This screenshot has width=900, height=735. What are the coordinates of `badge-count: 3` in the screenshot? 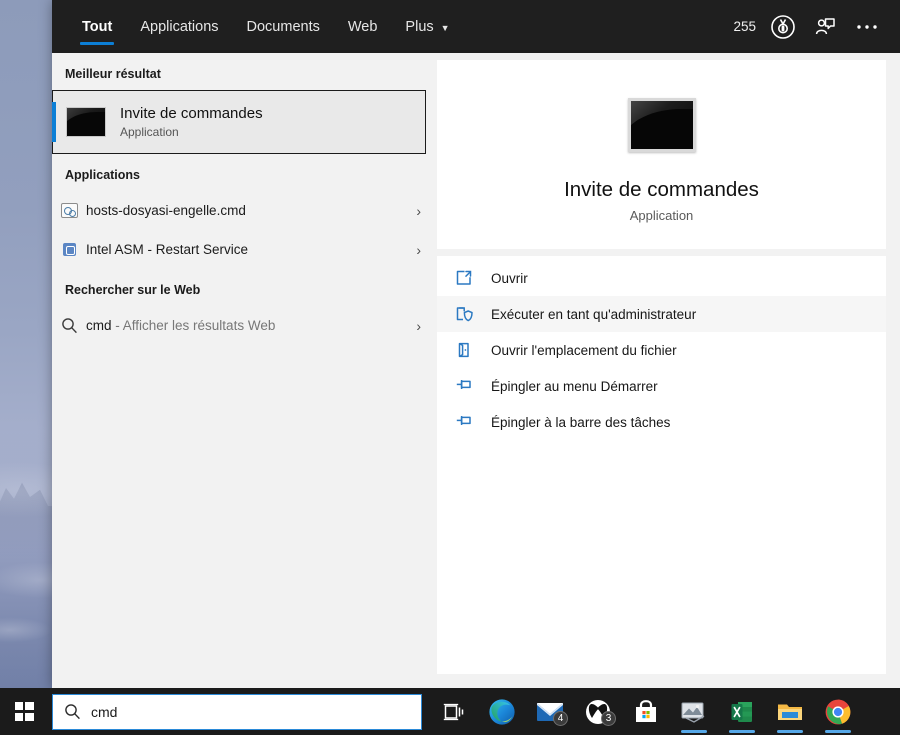 It's located at (608, 718).